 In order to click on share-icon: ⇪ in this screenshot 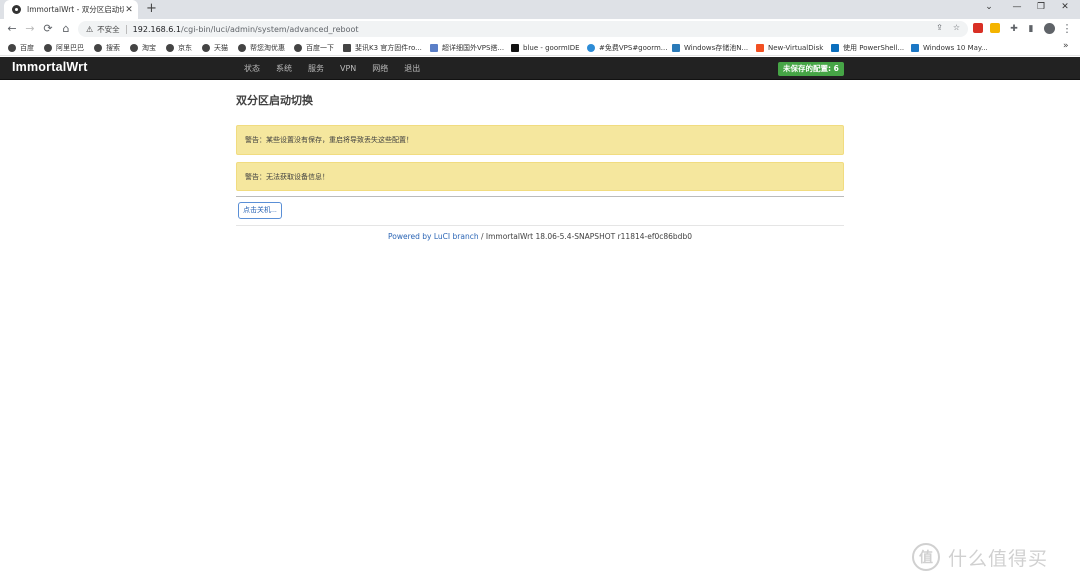, I will do `click(939, 27)`.